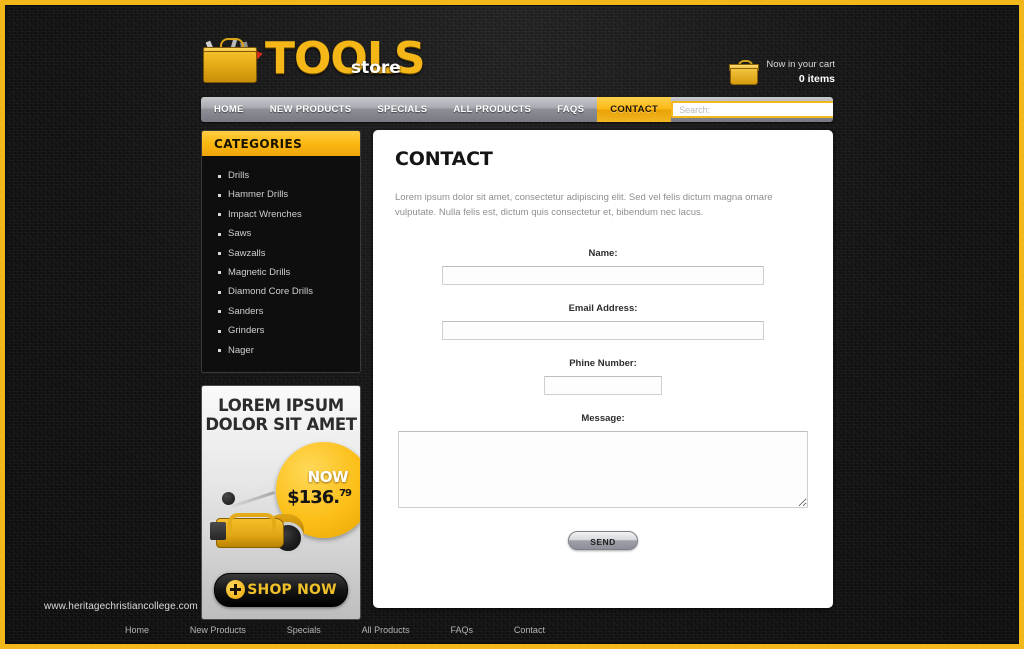 The width and height of the screenshot is (1024, 649). Describe the element at coordinates (235, 590) in the screenshot. I see `plus-icon` at that location.